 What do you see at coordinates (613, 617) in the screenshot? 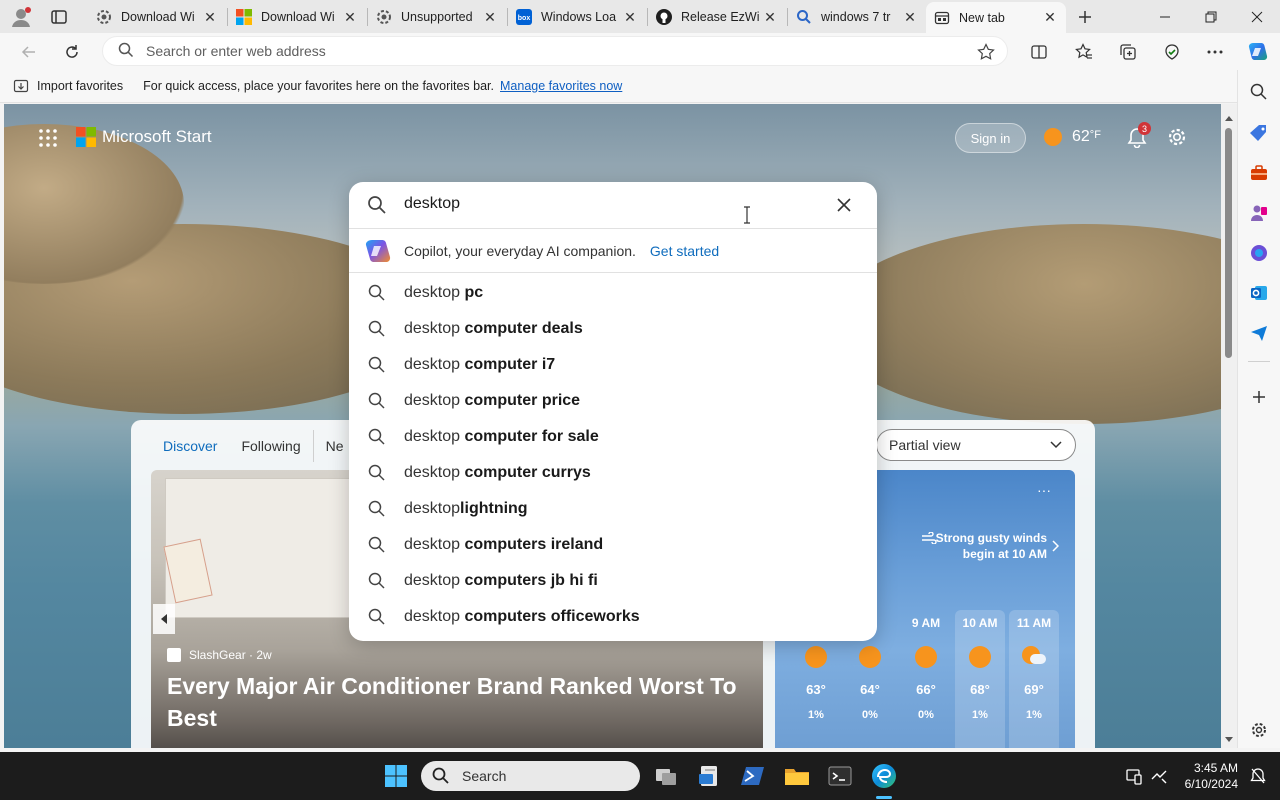
I see `suggestion-item: desktop computers officeworks` at bounding box center [613, 617].